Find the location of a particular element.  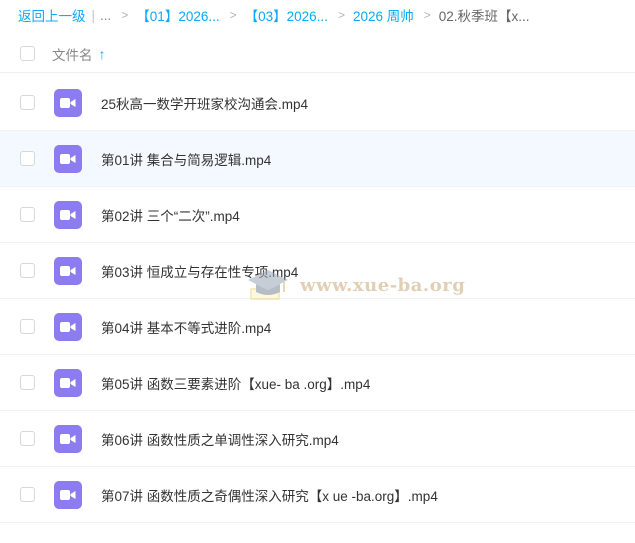

file-name: 第04讲 基本不等式进阶.mp4 is located at coordinates (186, 327).